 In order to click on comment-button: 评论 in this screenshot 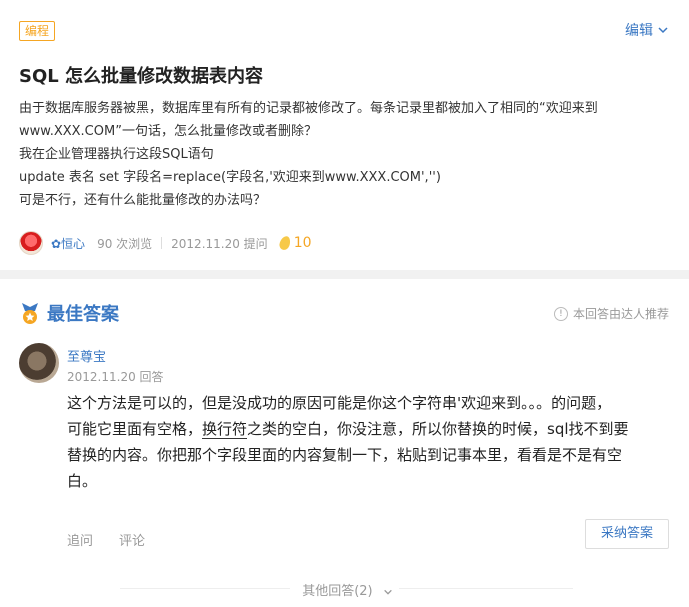, I will do `click(132, 539)`.